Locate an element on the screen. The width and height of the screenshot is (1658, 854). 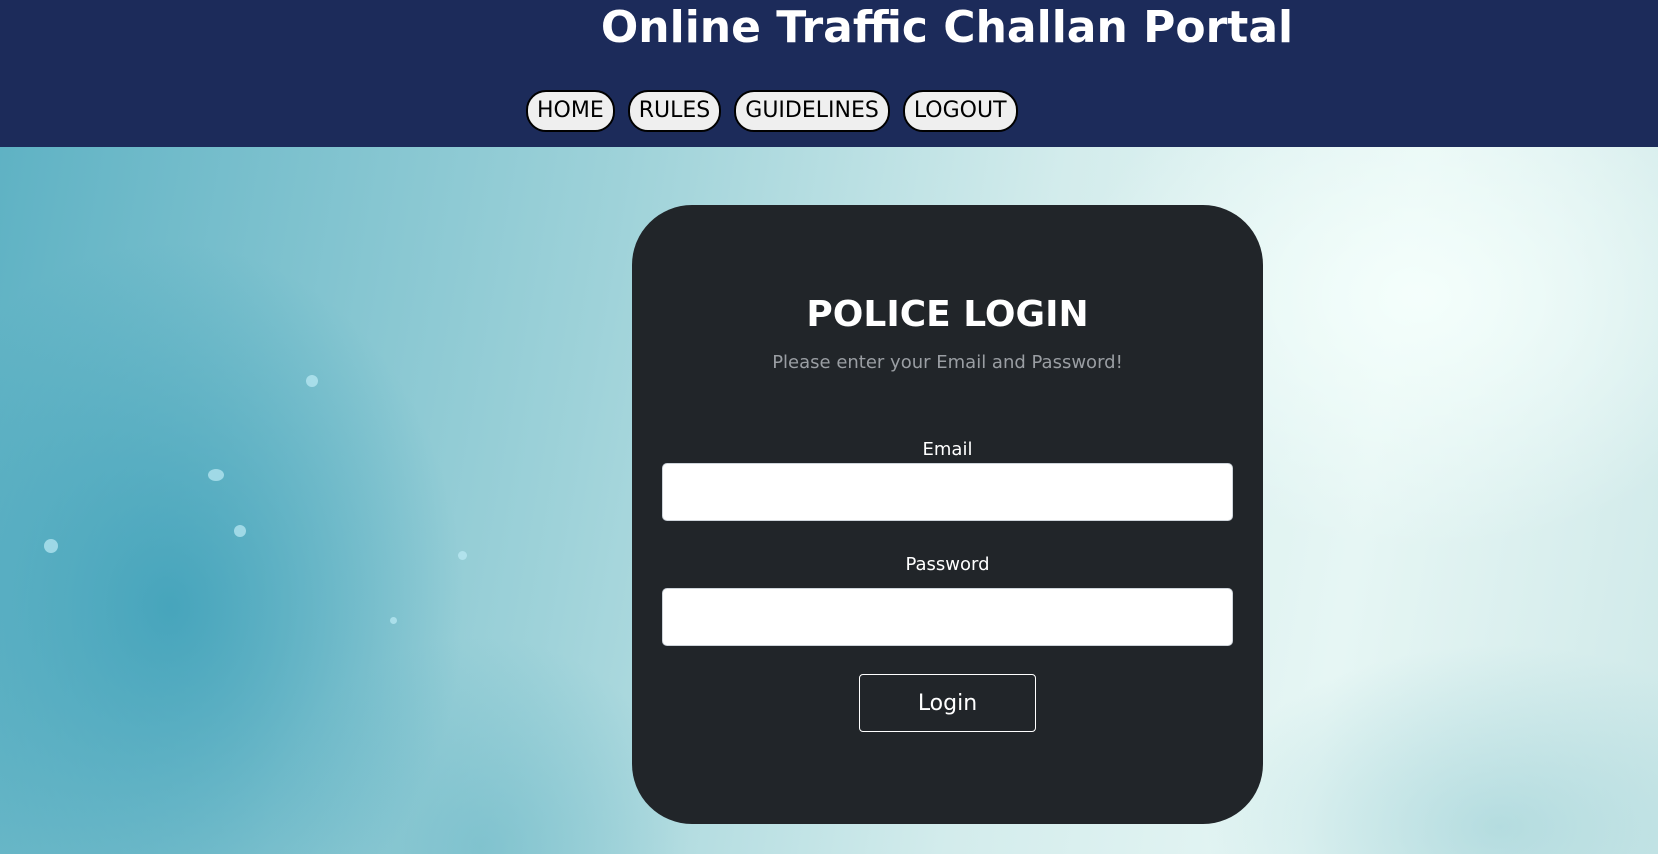
nav-rules-button: RULES is located at coordinates (674, 111).